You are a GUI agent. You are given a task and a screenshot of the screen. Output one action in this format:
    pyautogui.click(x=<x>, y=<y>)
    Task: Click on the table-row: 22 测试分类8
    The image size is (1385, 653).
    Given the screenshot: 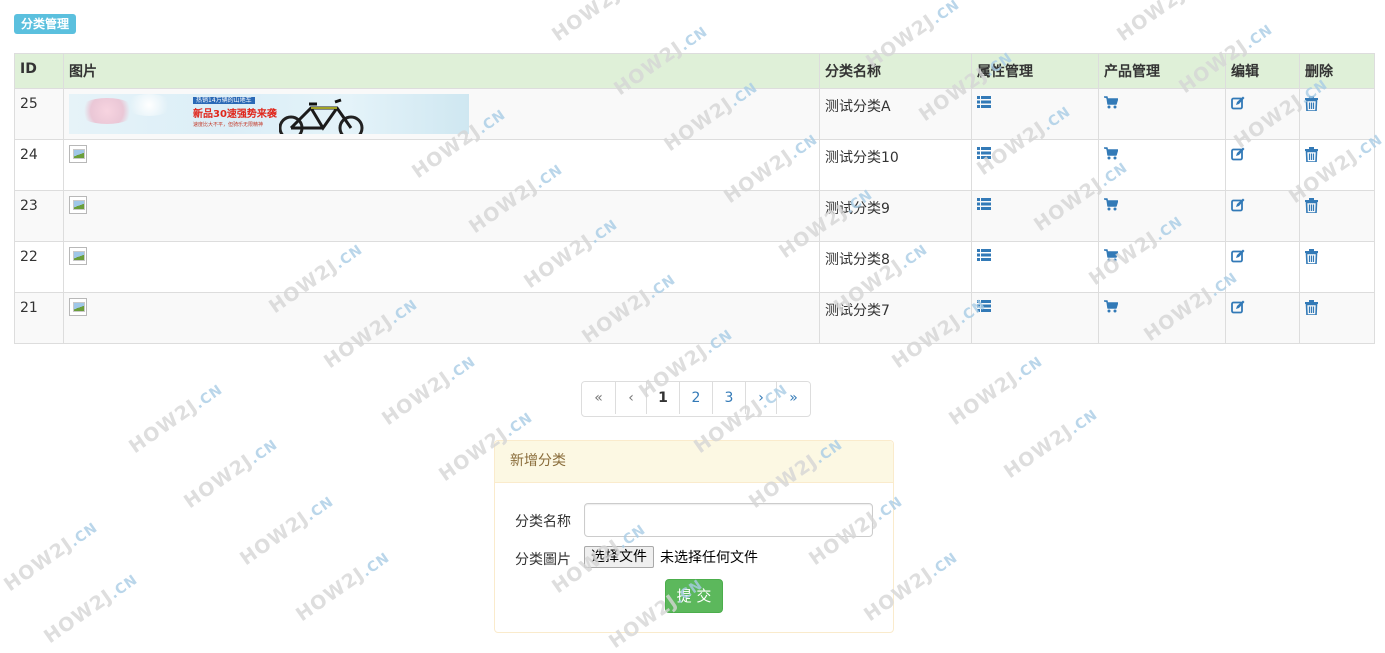 What is the action you would take?
    pyautogui.click(x=694, y=267)
    